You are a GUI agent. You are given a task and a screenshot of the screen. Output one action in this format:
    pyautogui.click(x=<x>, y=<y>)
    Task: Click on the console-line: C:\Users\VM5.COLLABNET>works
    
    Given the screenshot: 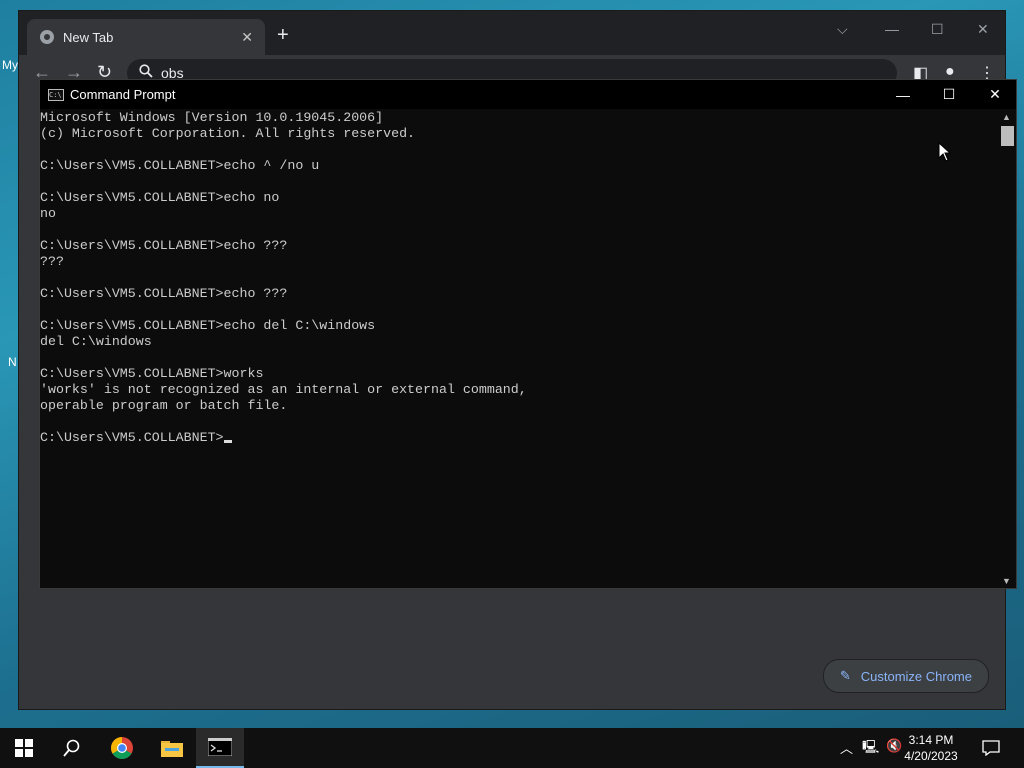 What is the action you would take?
    pyautogui.click(x=152, y=373)
    